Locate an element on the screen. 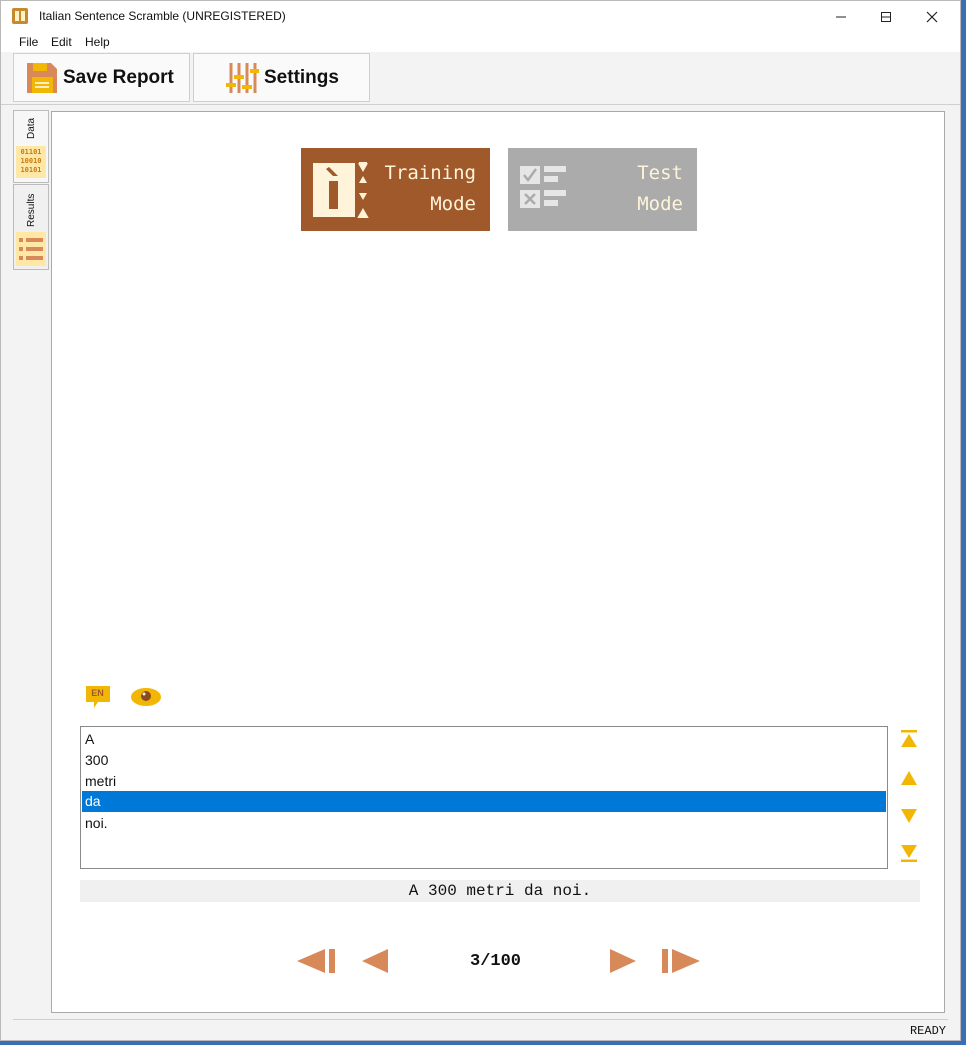 The width and height of the screenshot is (966, 1045). close-button is located at coordinates (932, 16).